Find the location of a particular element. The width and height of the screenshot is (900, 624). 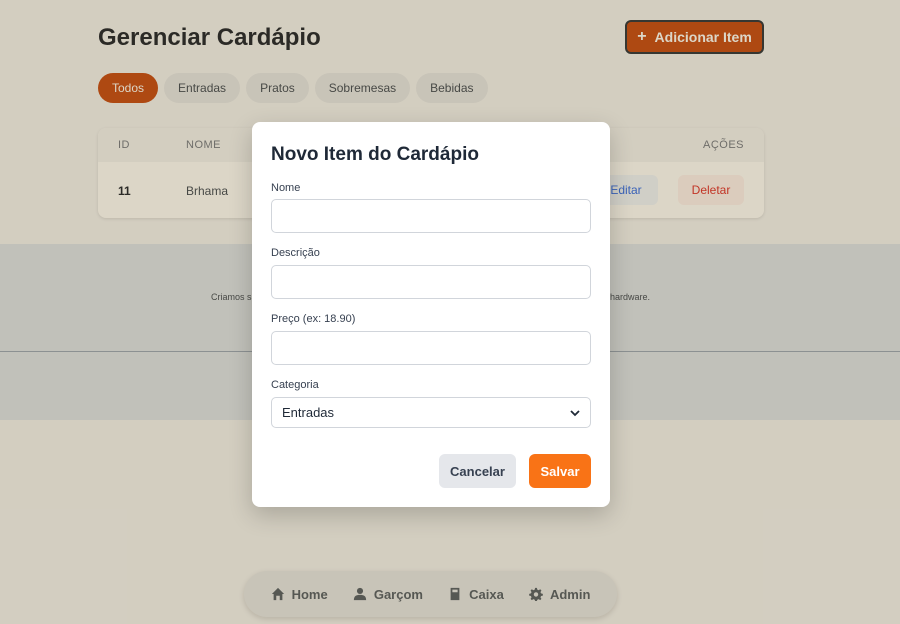

cancel-button: Cancelar is located at coordinates (477, 471).